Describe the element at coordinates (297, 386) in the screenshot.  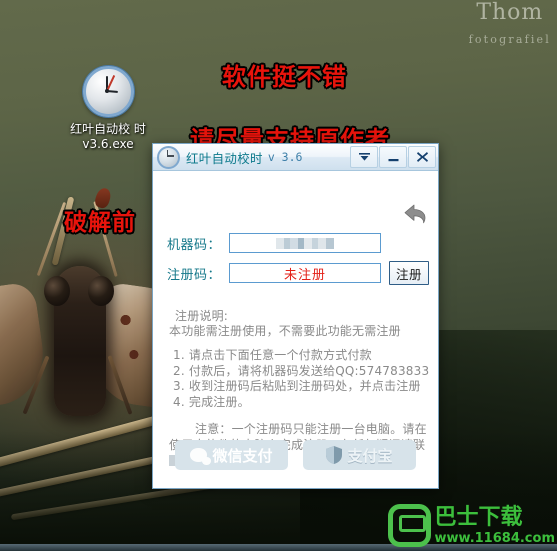
I see `notes-step: 3. 收到注册码后粘贴到注册码处，并点击注册` at that location.